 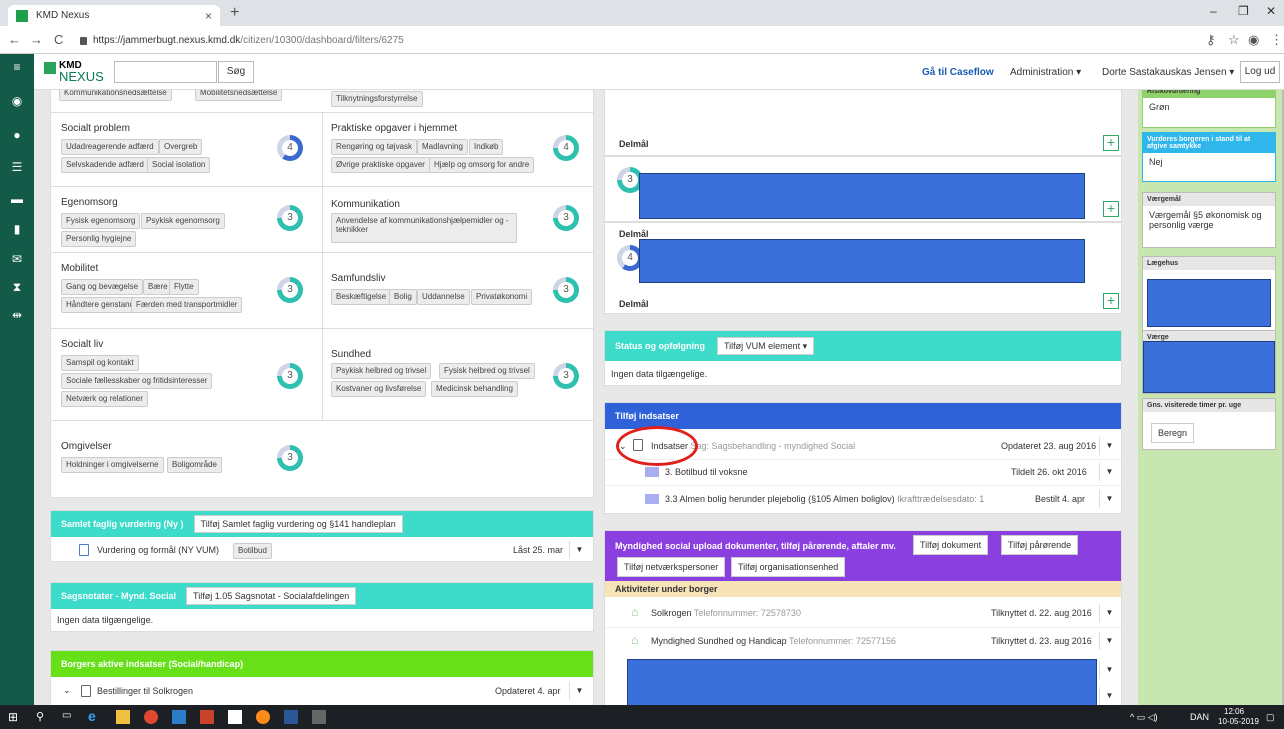 What do you see at coordinates (765, 346) in the screenshot?
I see `tilfoej-vum-button: Tilføj VUM element ▾` at bounding box center [765, 346].